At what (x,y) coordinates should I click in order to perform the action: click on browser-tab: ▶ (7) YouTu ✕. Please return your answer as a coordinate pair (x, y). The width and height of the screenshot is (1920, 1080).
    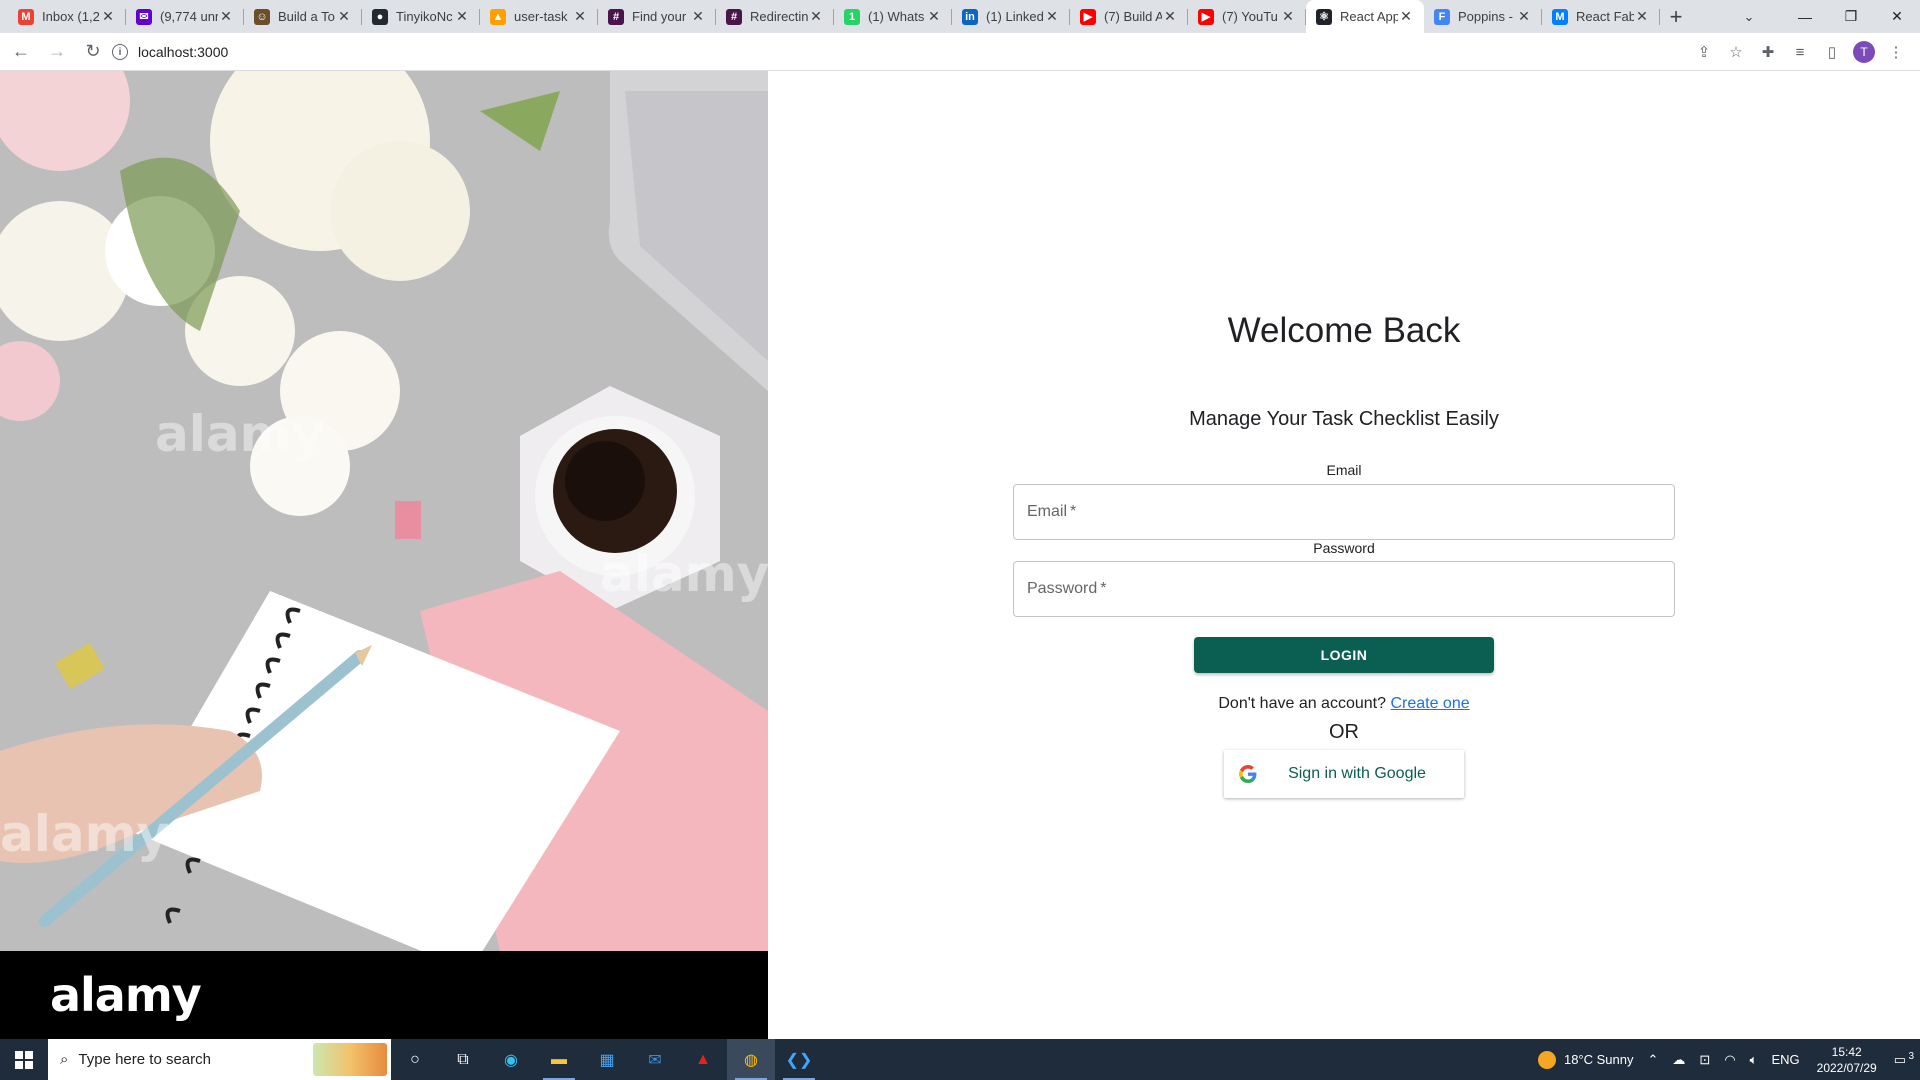
    Looking at the image, I should click on (1247, 16).